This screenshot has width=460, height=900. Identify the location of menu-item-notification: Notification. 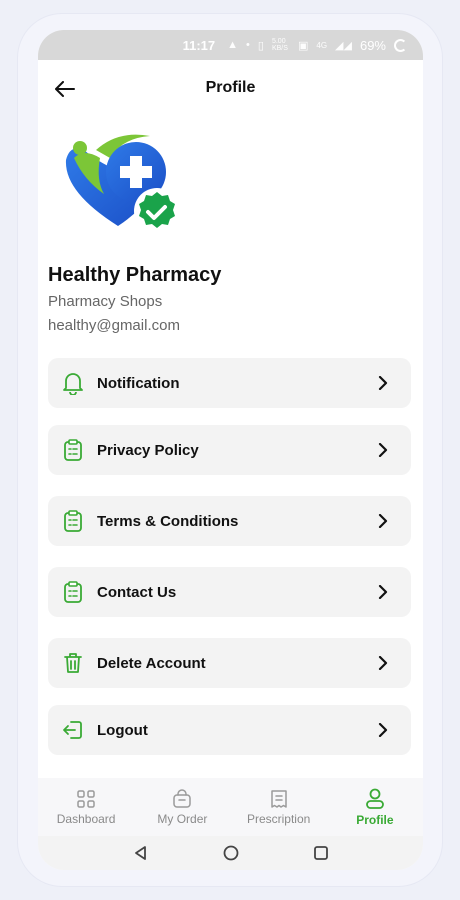
(229, 383).